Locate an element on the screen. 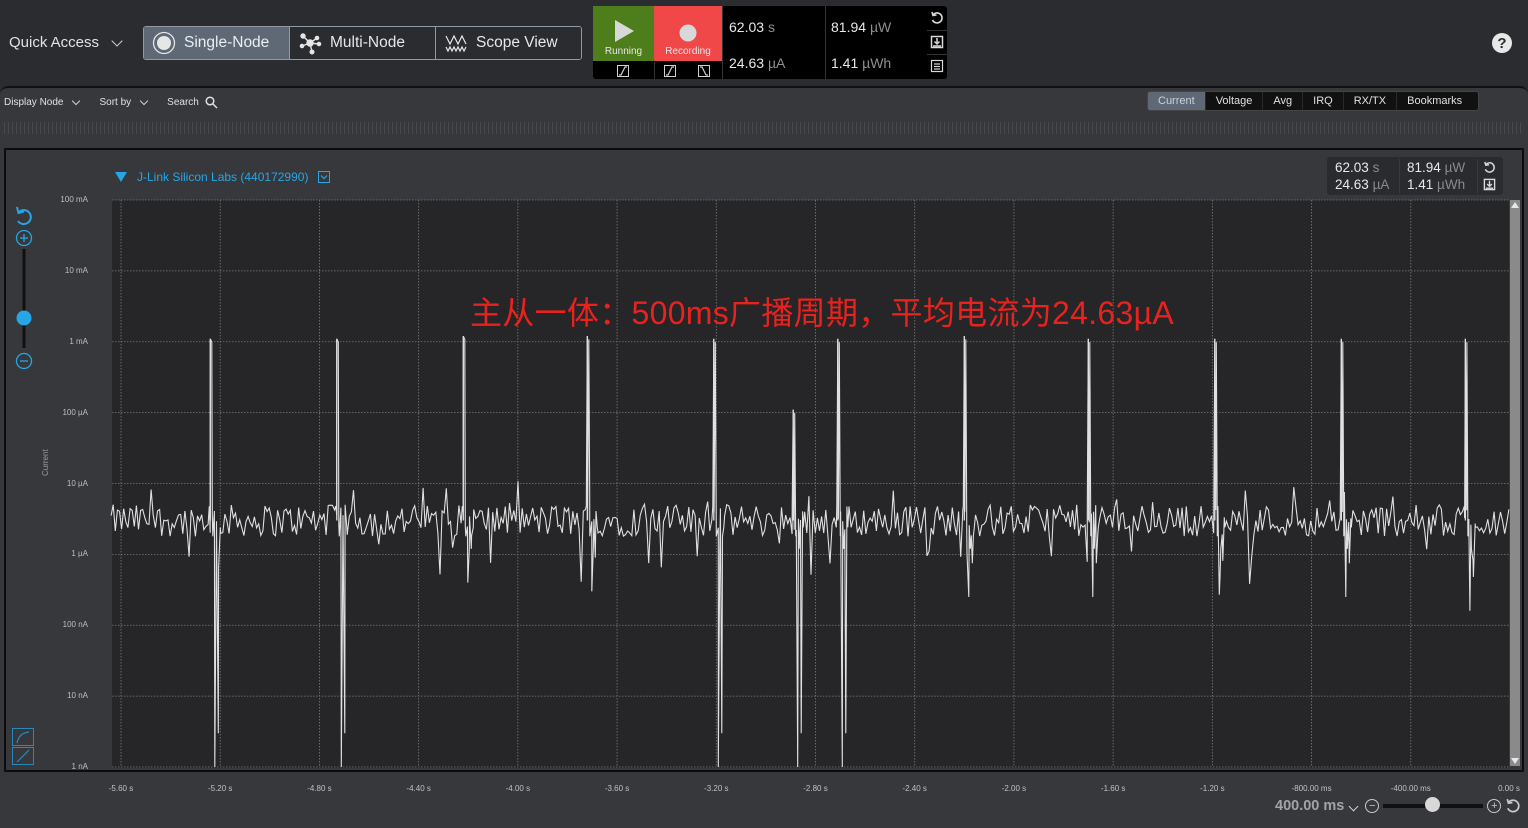  time-reset-icon is located at coordinates (1513, 806).